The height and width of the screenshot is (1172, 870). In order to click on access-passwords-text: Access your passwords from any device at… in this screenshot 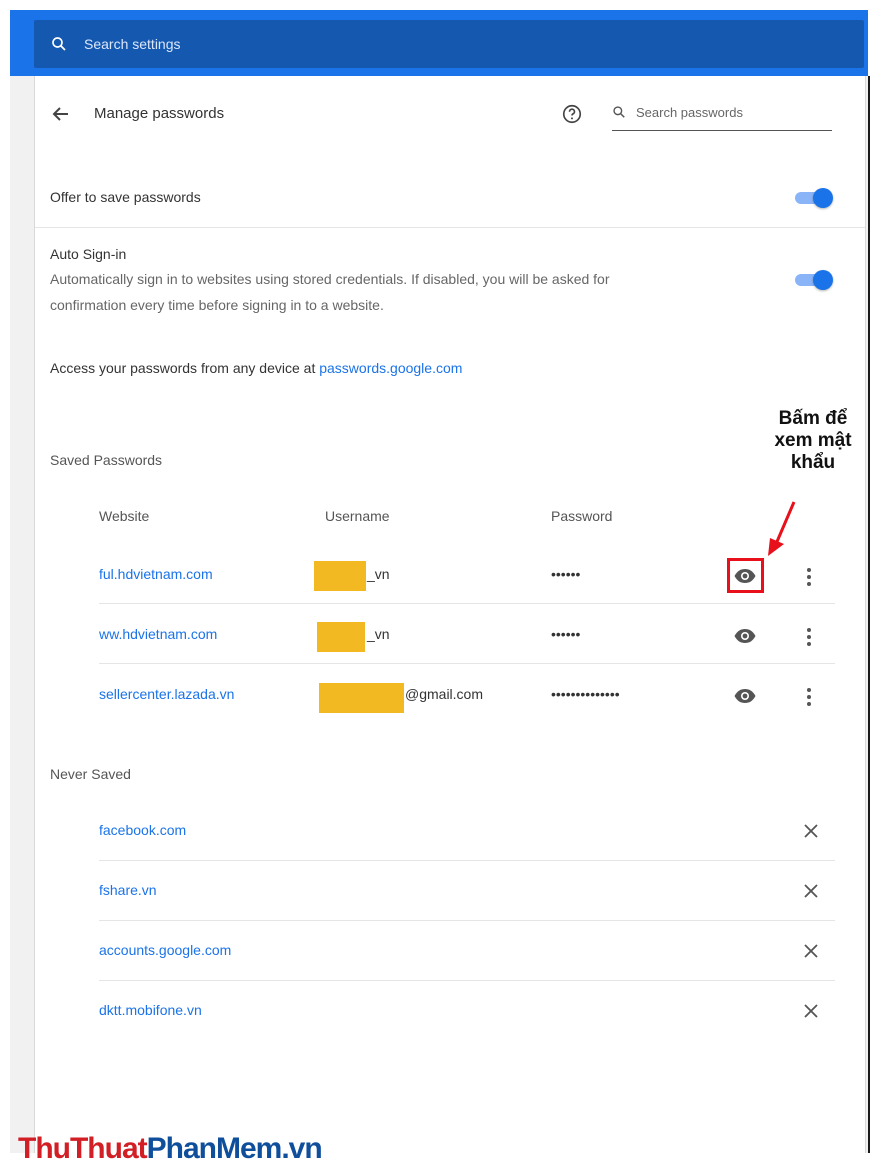, I will do `click(256, 368)`.